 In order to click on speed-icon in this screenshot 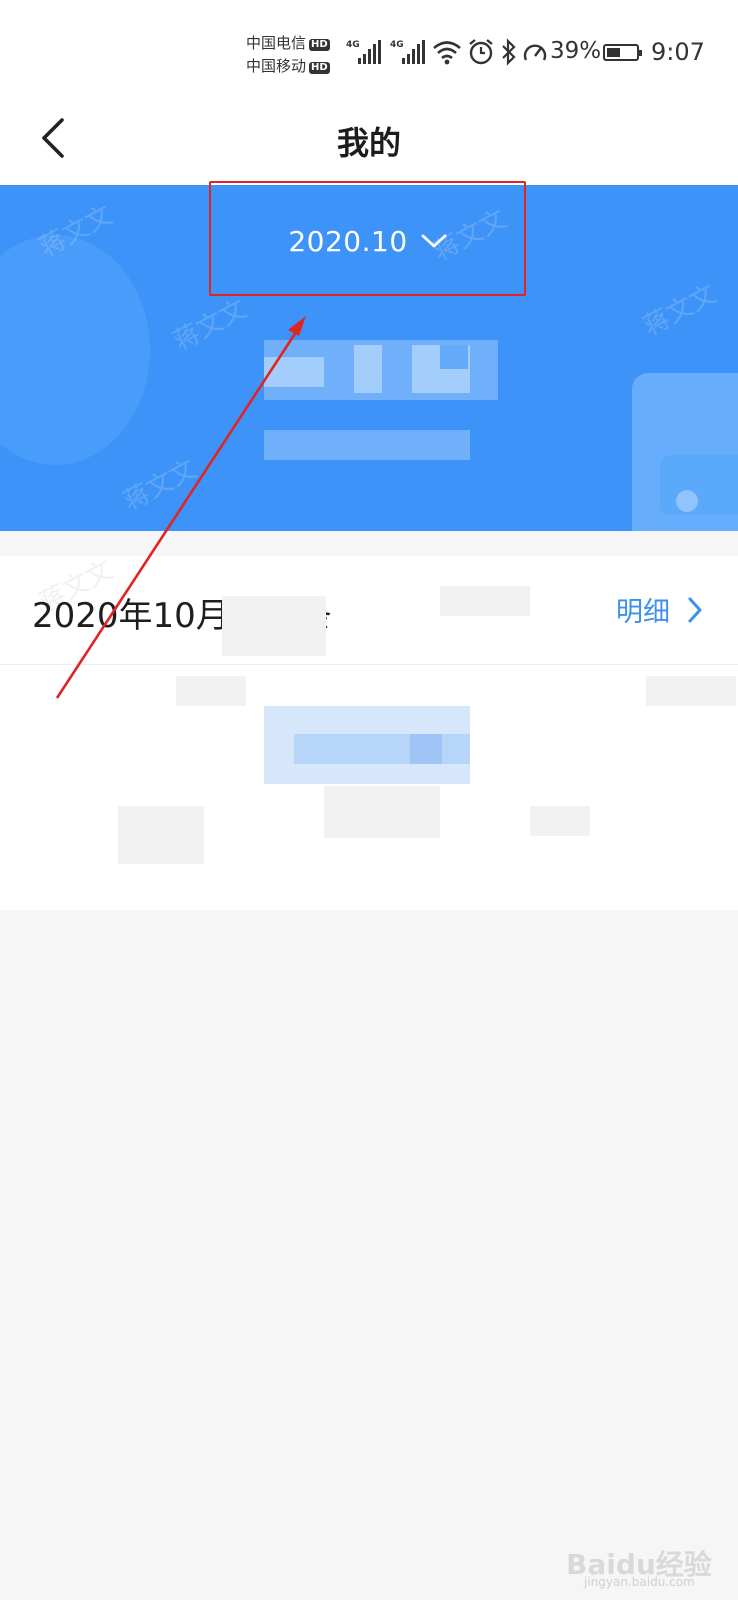, I will do `click(535, 52)`.